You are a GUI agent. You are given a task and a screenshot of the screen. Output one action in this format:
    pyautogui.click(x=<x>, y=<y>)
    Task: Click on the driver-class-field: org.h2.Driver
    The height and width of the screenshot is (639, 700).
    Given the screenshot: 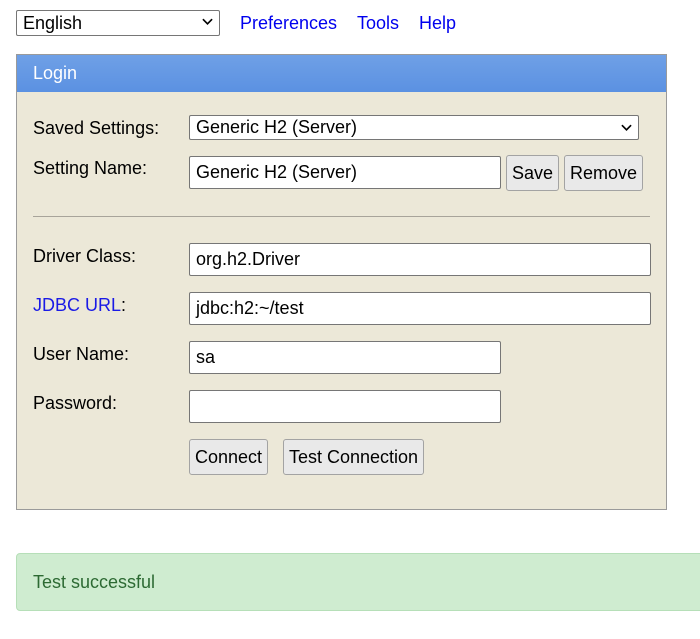 What is the action you would take?
    pyautogui.click(x=420, y=259)
    